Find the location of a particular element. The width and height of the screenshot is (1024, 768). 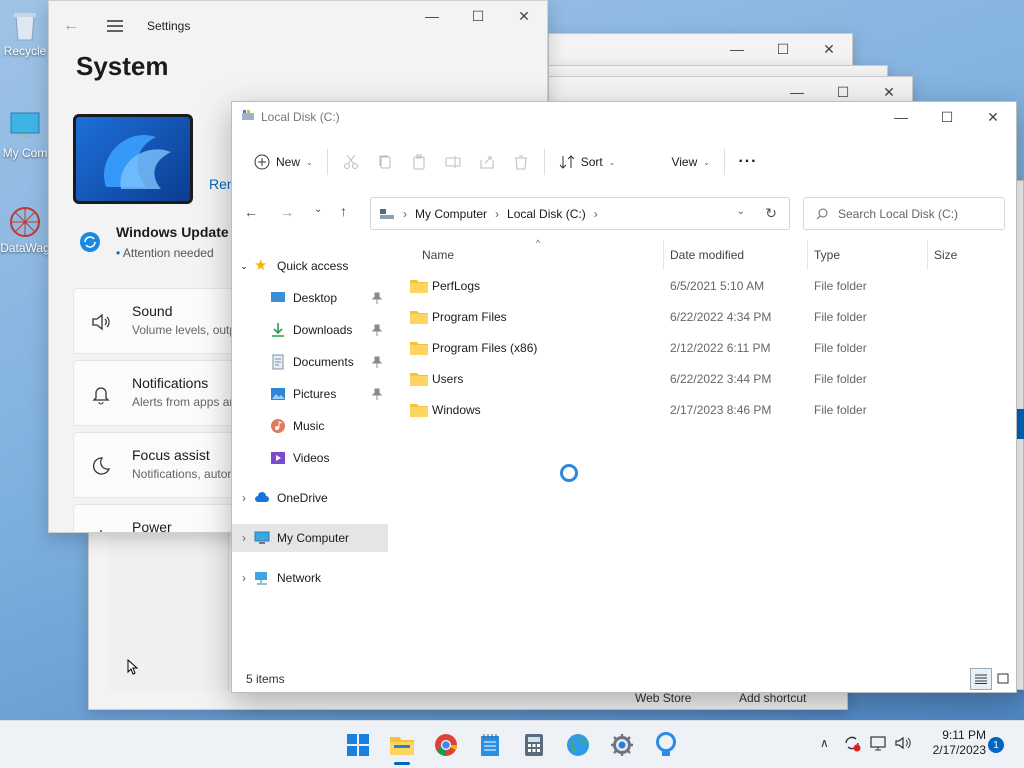

taskbar-settings-gear-icon is located at coordinates (622, 745).